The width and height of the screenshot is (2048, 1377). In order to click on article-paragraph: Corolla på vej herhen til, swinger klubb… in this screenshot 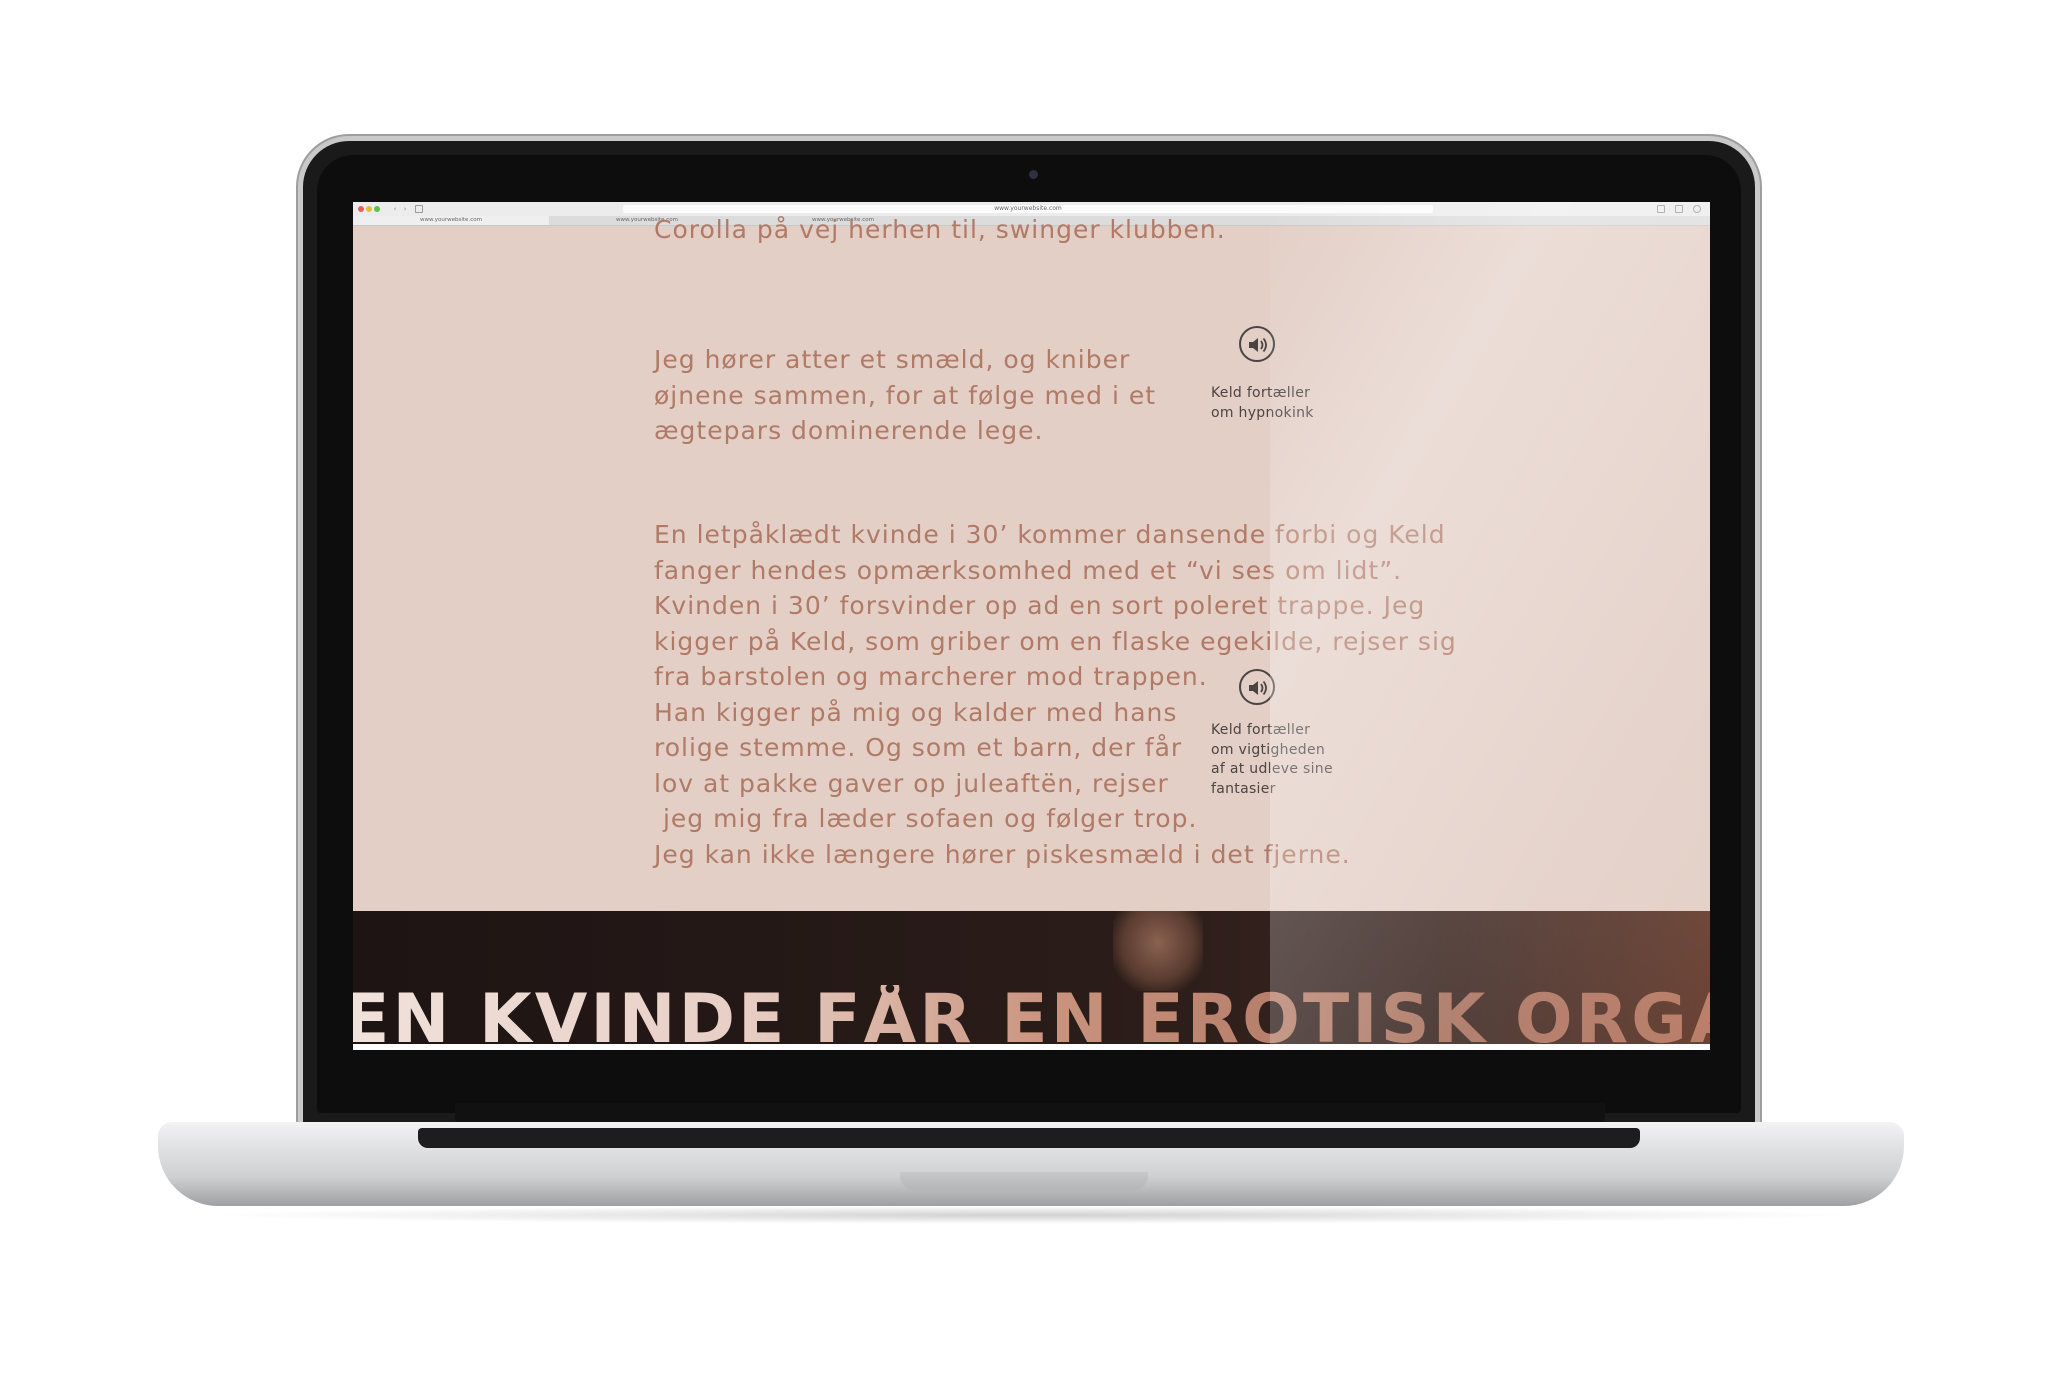, I will do `click(940, 229)`.